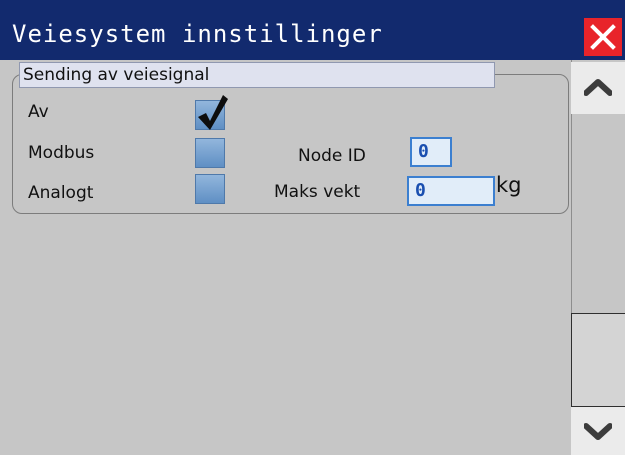 The width and height of the screenshot is (625, 455). Describe the element at coordinates (332, 156) in the screenshot. I see `node-id-label: Node ID` at that location.